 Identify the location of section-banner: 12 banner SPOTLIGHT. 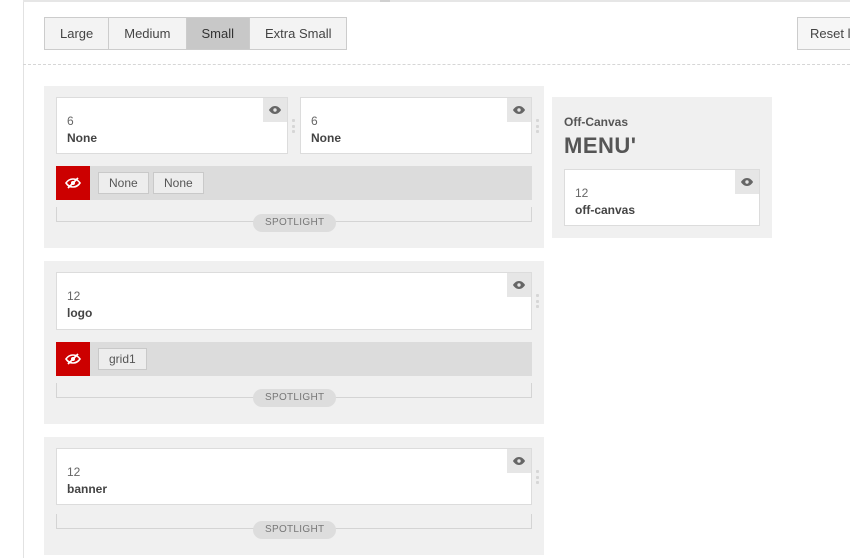
(294, 496).